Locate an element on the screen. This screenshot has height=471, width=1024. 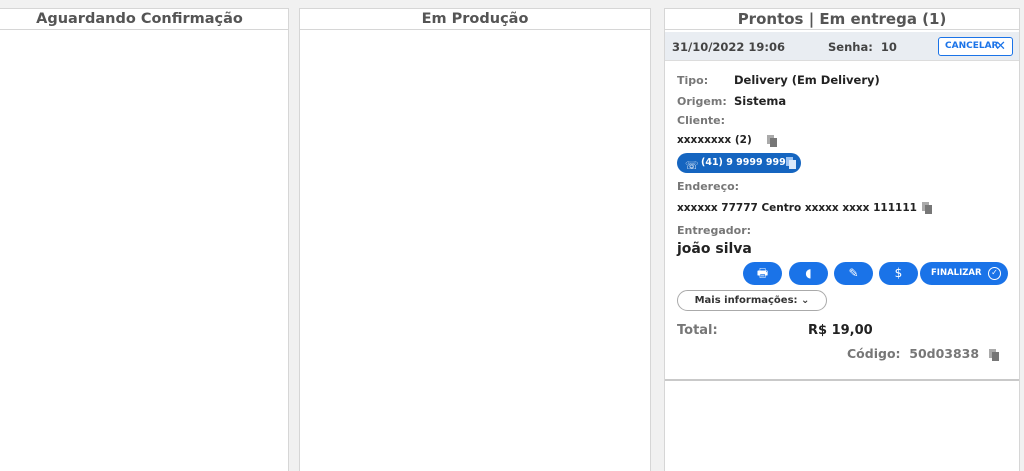
finalizar-button: FINALIZAR ✓ is located at coordinates (964, 273).